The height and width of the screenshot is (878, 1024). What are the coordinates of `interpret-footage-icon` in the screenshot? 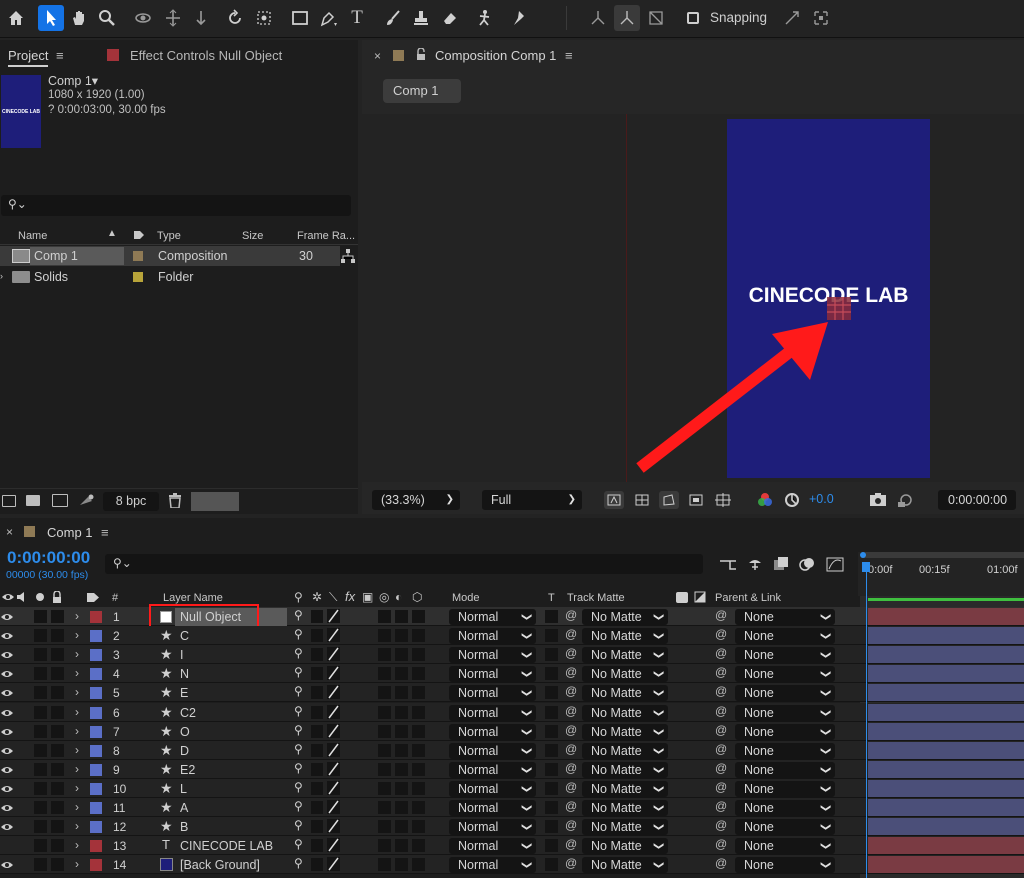 It's located at (9, 501).